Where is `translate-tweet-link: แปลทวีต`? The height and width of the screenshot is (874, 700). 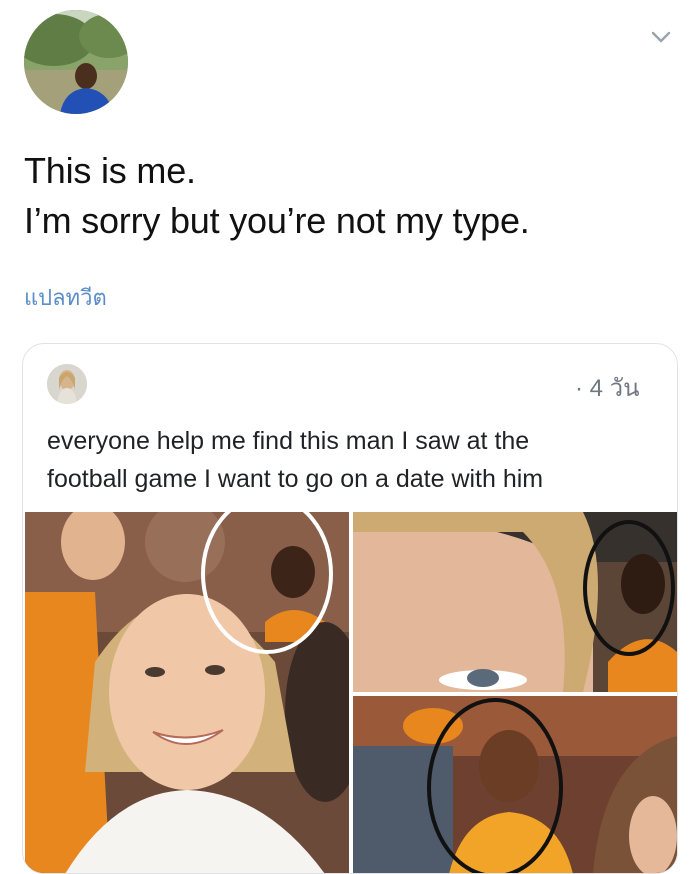 translate-tweet-link: แปลทวีต is located at coordinates (65, 297).